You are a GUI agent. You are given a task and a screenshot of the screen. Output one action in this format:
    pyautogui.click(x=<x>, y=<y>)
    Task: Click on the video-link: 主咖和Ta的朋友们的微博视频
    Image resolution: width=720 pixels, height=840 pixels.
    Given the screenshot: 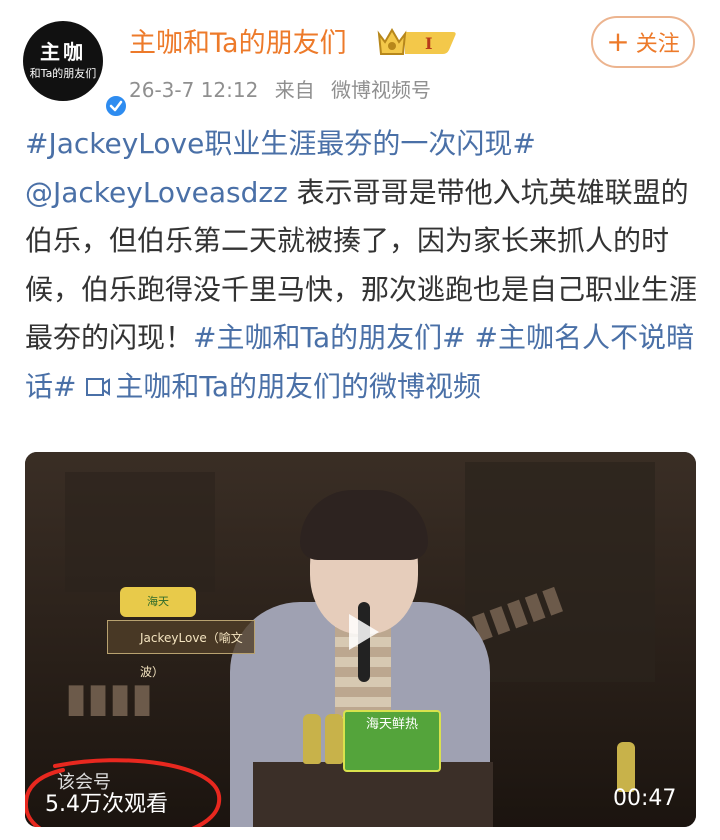 What is the action you would take?
    pyautogui.click(x=283, y=386)
    